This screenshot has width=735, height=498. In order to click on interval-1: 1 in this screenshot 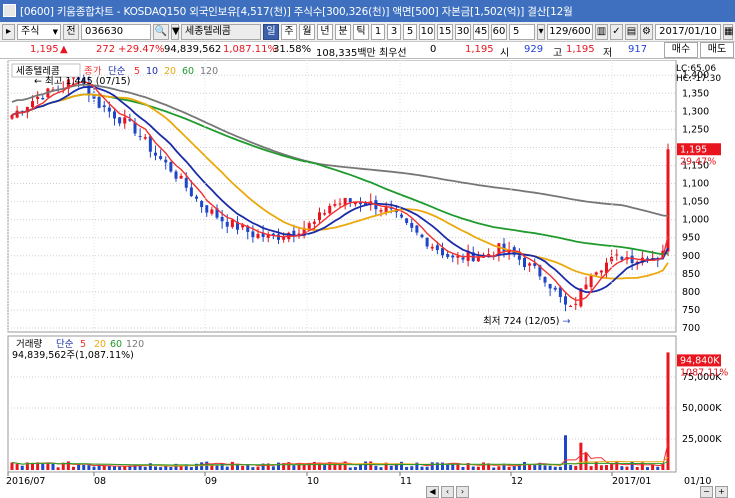, I will do `click(378, 32)`.